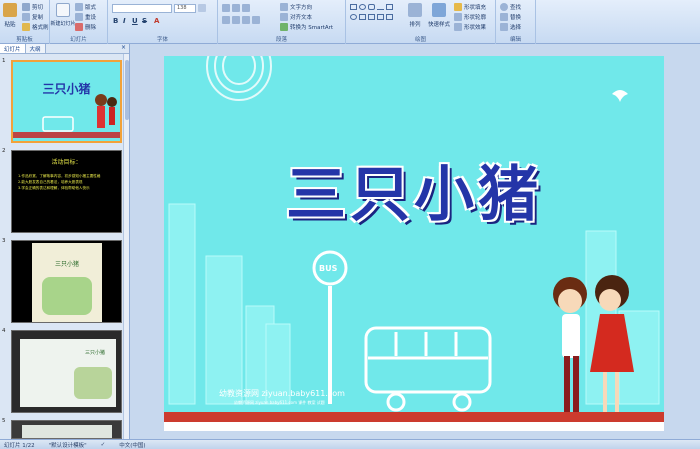 This screenshot has width=700, height=449. What do you see at coordinates (79, 7) in the screenshot?
I see `layout-icon` at bounding box center [79, 7].